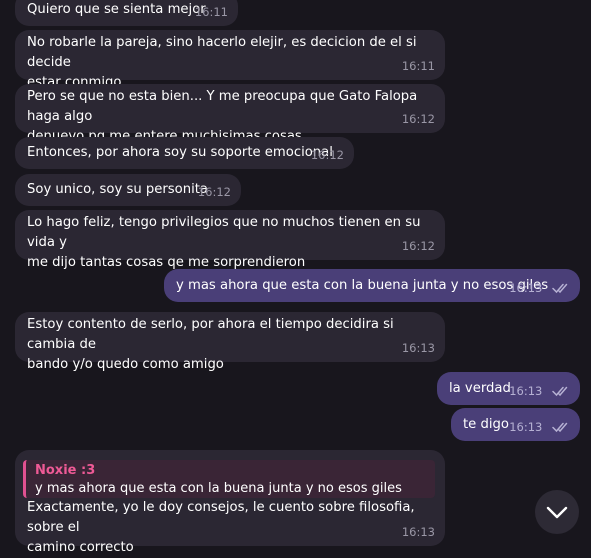 This screenshot has width=591, height=558. I want to click on scroll-to-bottom-button, so click(557, 512).